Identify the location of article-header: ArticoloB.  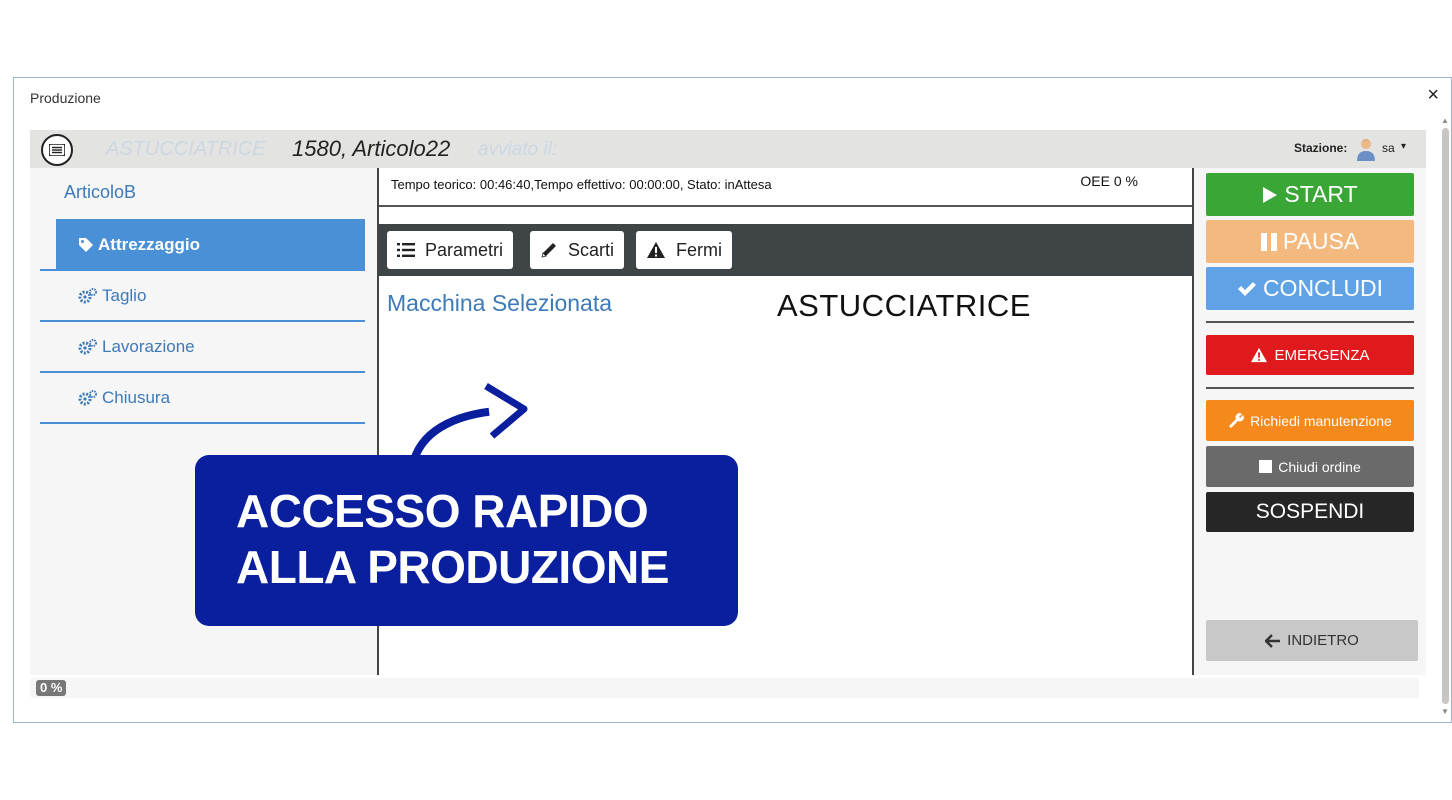
(100, 192).